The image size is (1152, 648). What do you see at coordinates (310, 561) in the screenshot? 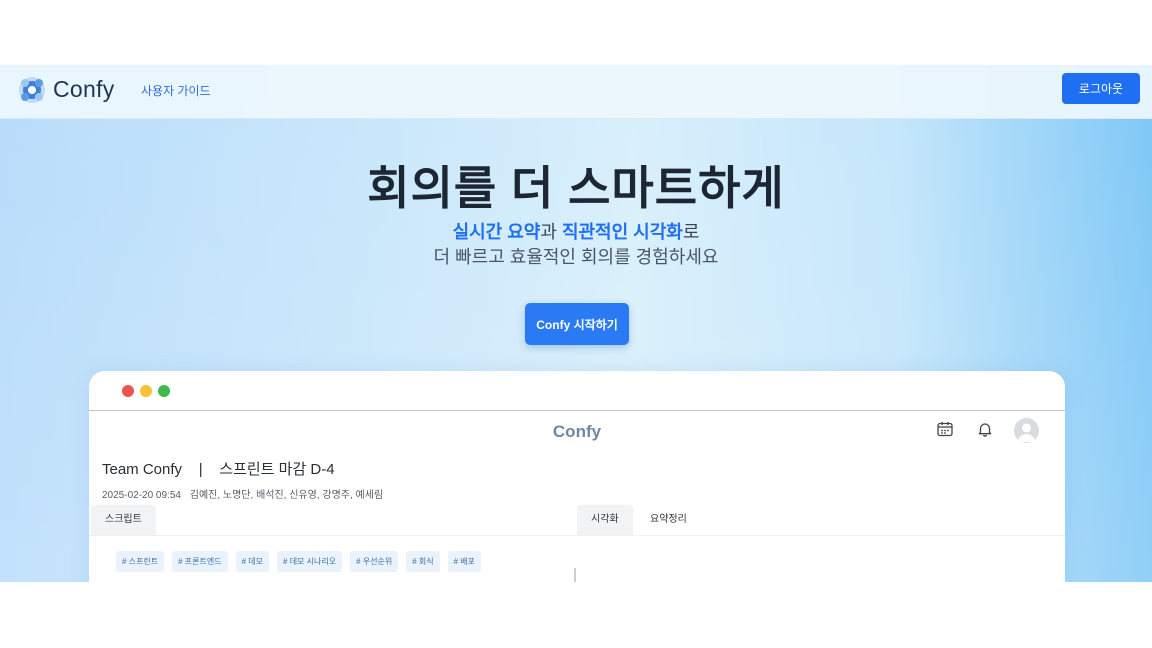
I see `keyword-tag: # 데모 시나리오` at bounding box center [310, 561].